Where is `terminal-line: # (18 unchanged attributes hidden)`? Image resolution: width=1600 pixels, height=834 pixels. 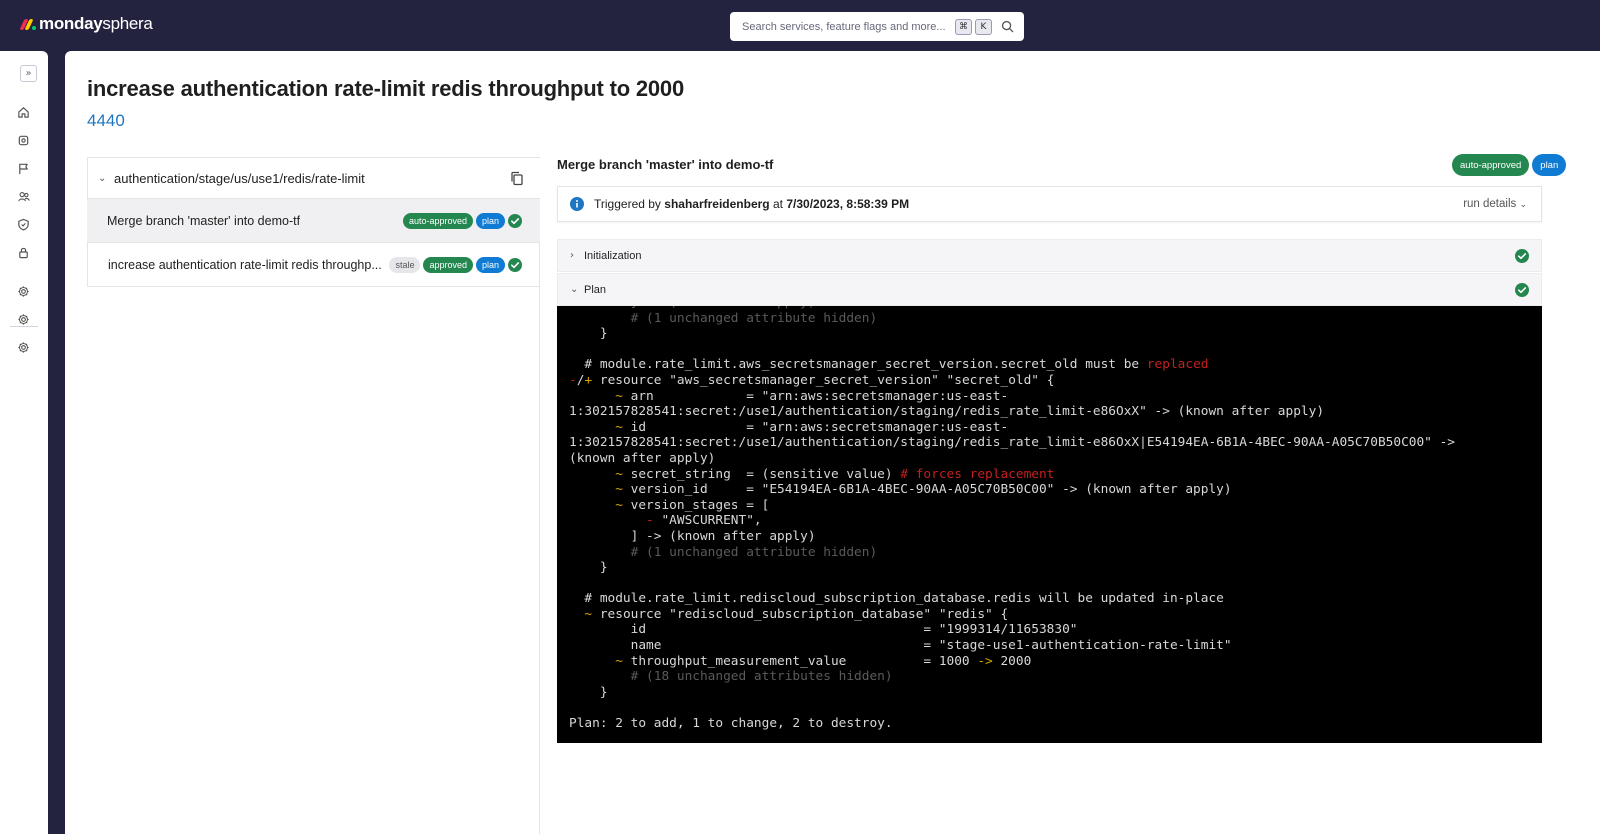 terminal-line: # (18 unchanged attributes hidden) is located at coordinates (1012, 677).